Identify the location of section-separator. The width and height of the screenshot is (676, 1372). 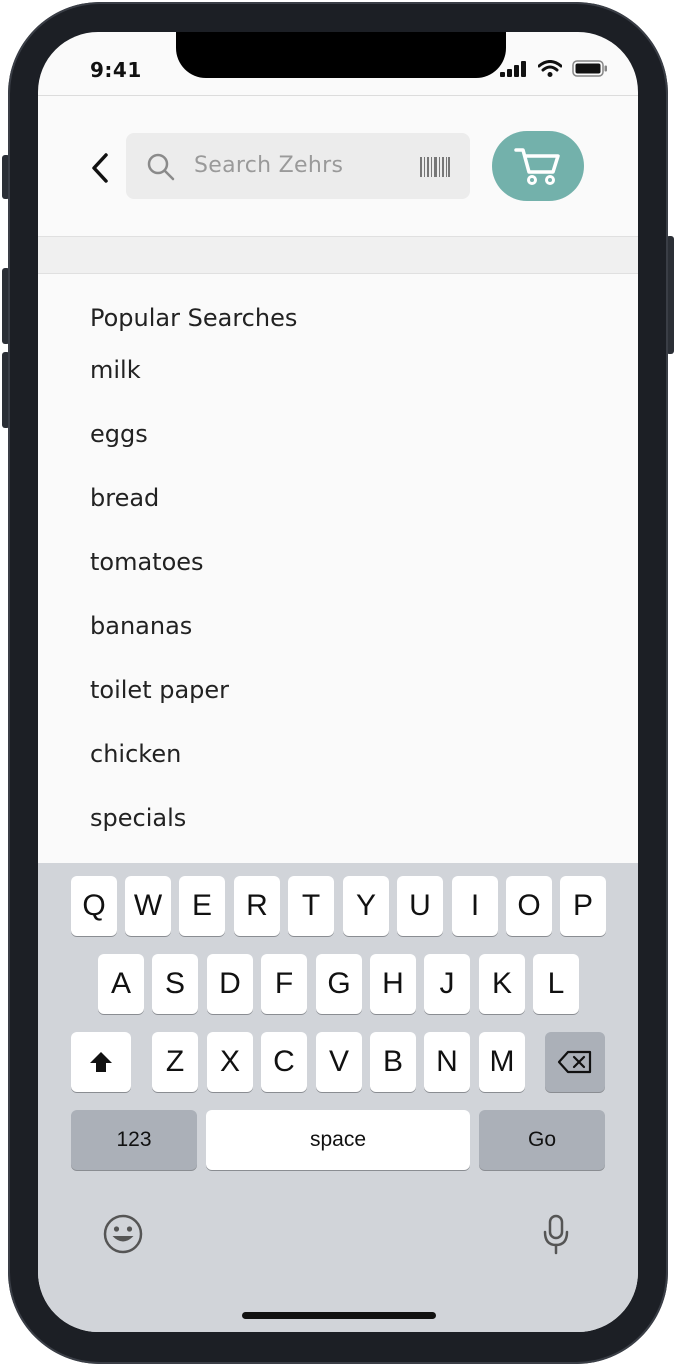
(338, 255).